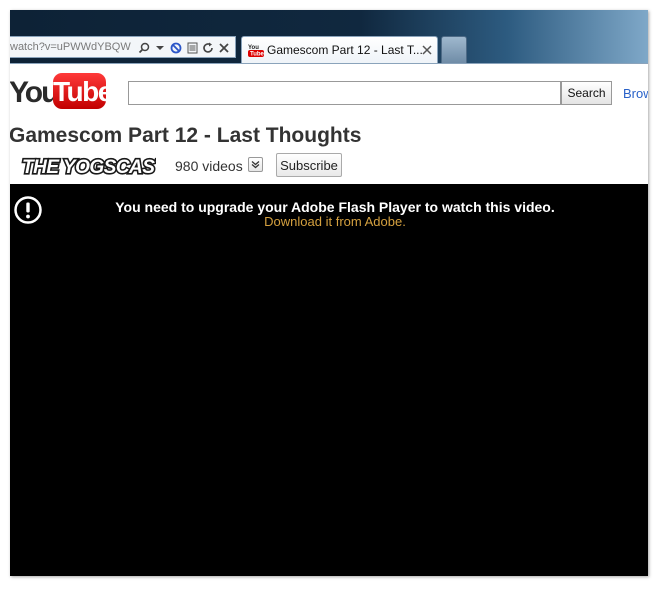 Image resolution: width=666 pixels, height=594 pixels. I want to click on search-icon, so click(144, 48).